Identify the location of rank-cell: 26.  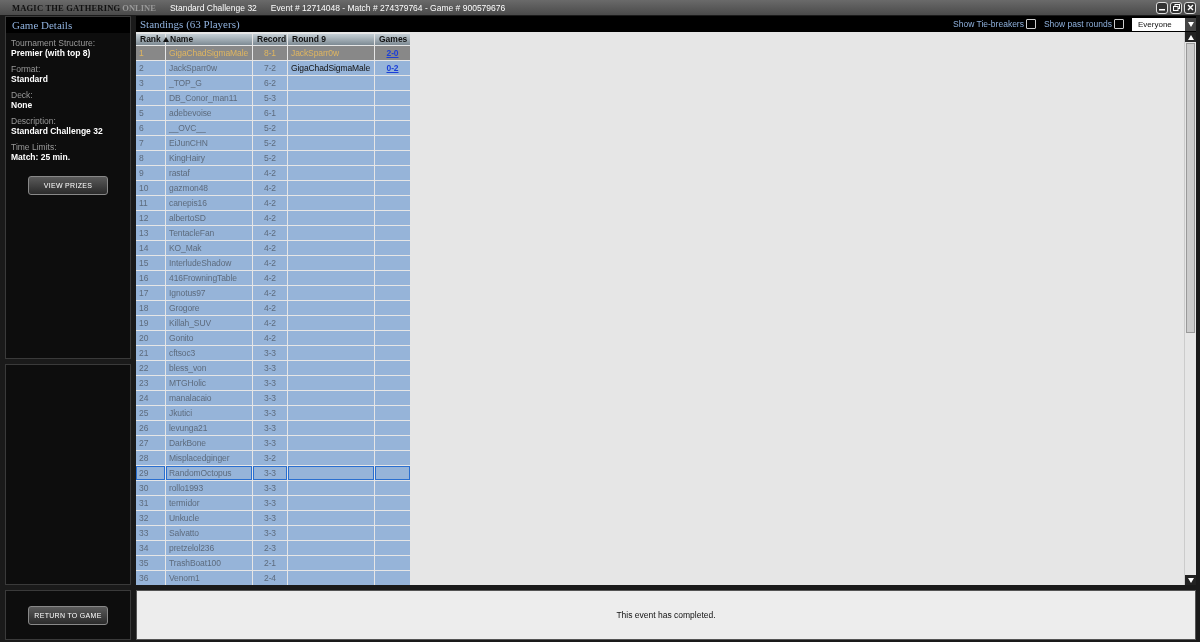
(150, 428).